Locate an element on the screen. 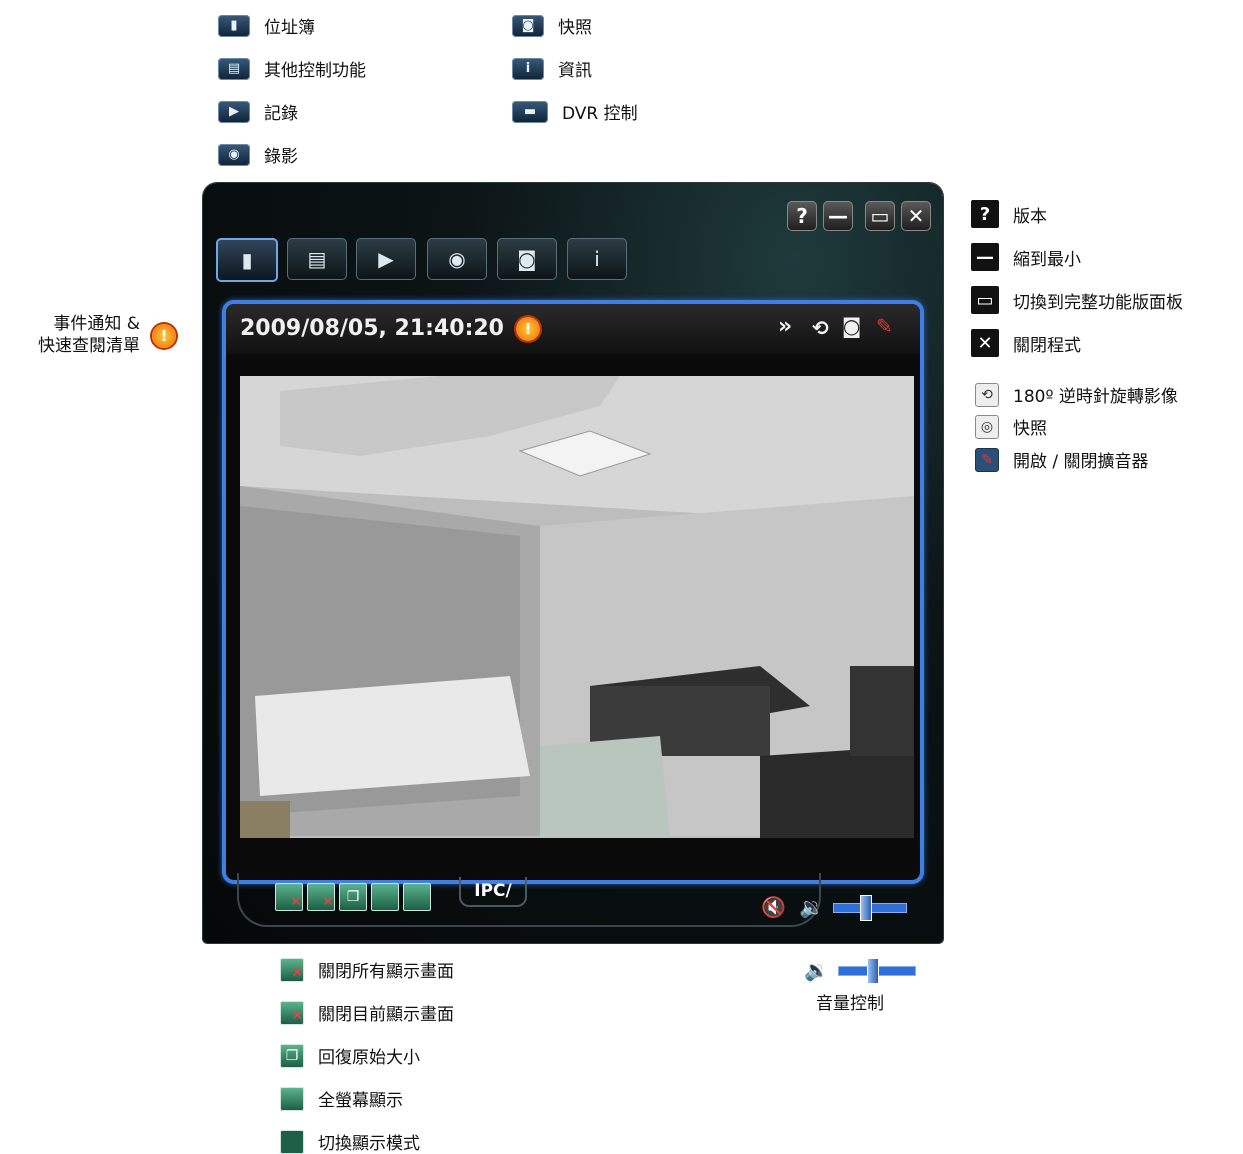 This screenshot has height=1154, width=1243. tab-log: ▶ is located at coordinates (386, 259).